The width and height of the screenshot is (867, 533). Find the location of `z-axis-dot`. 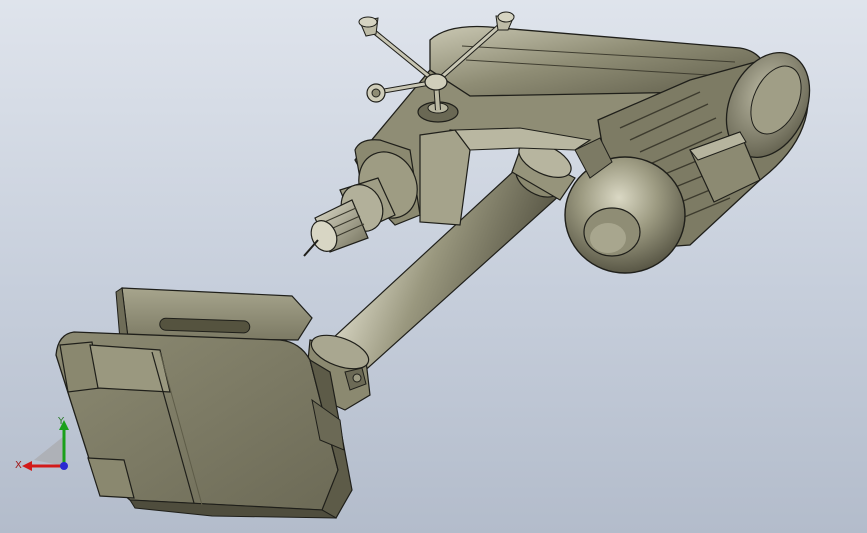

z-axis-dot is located at coordinates (64, 466).